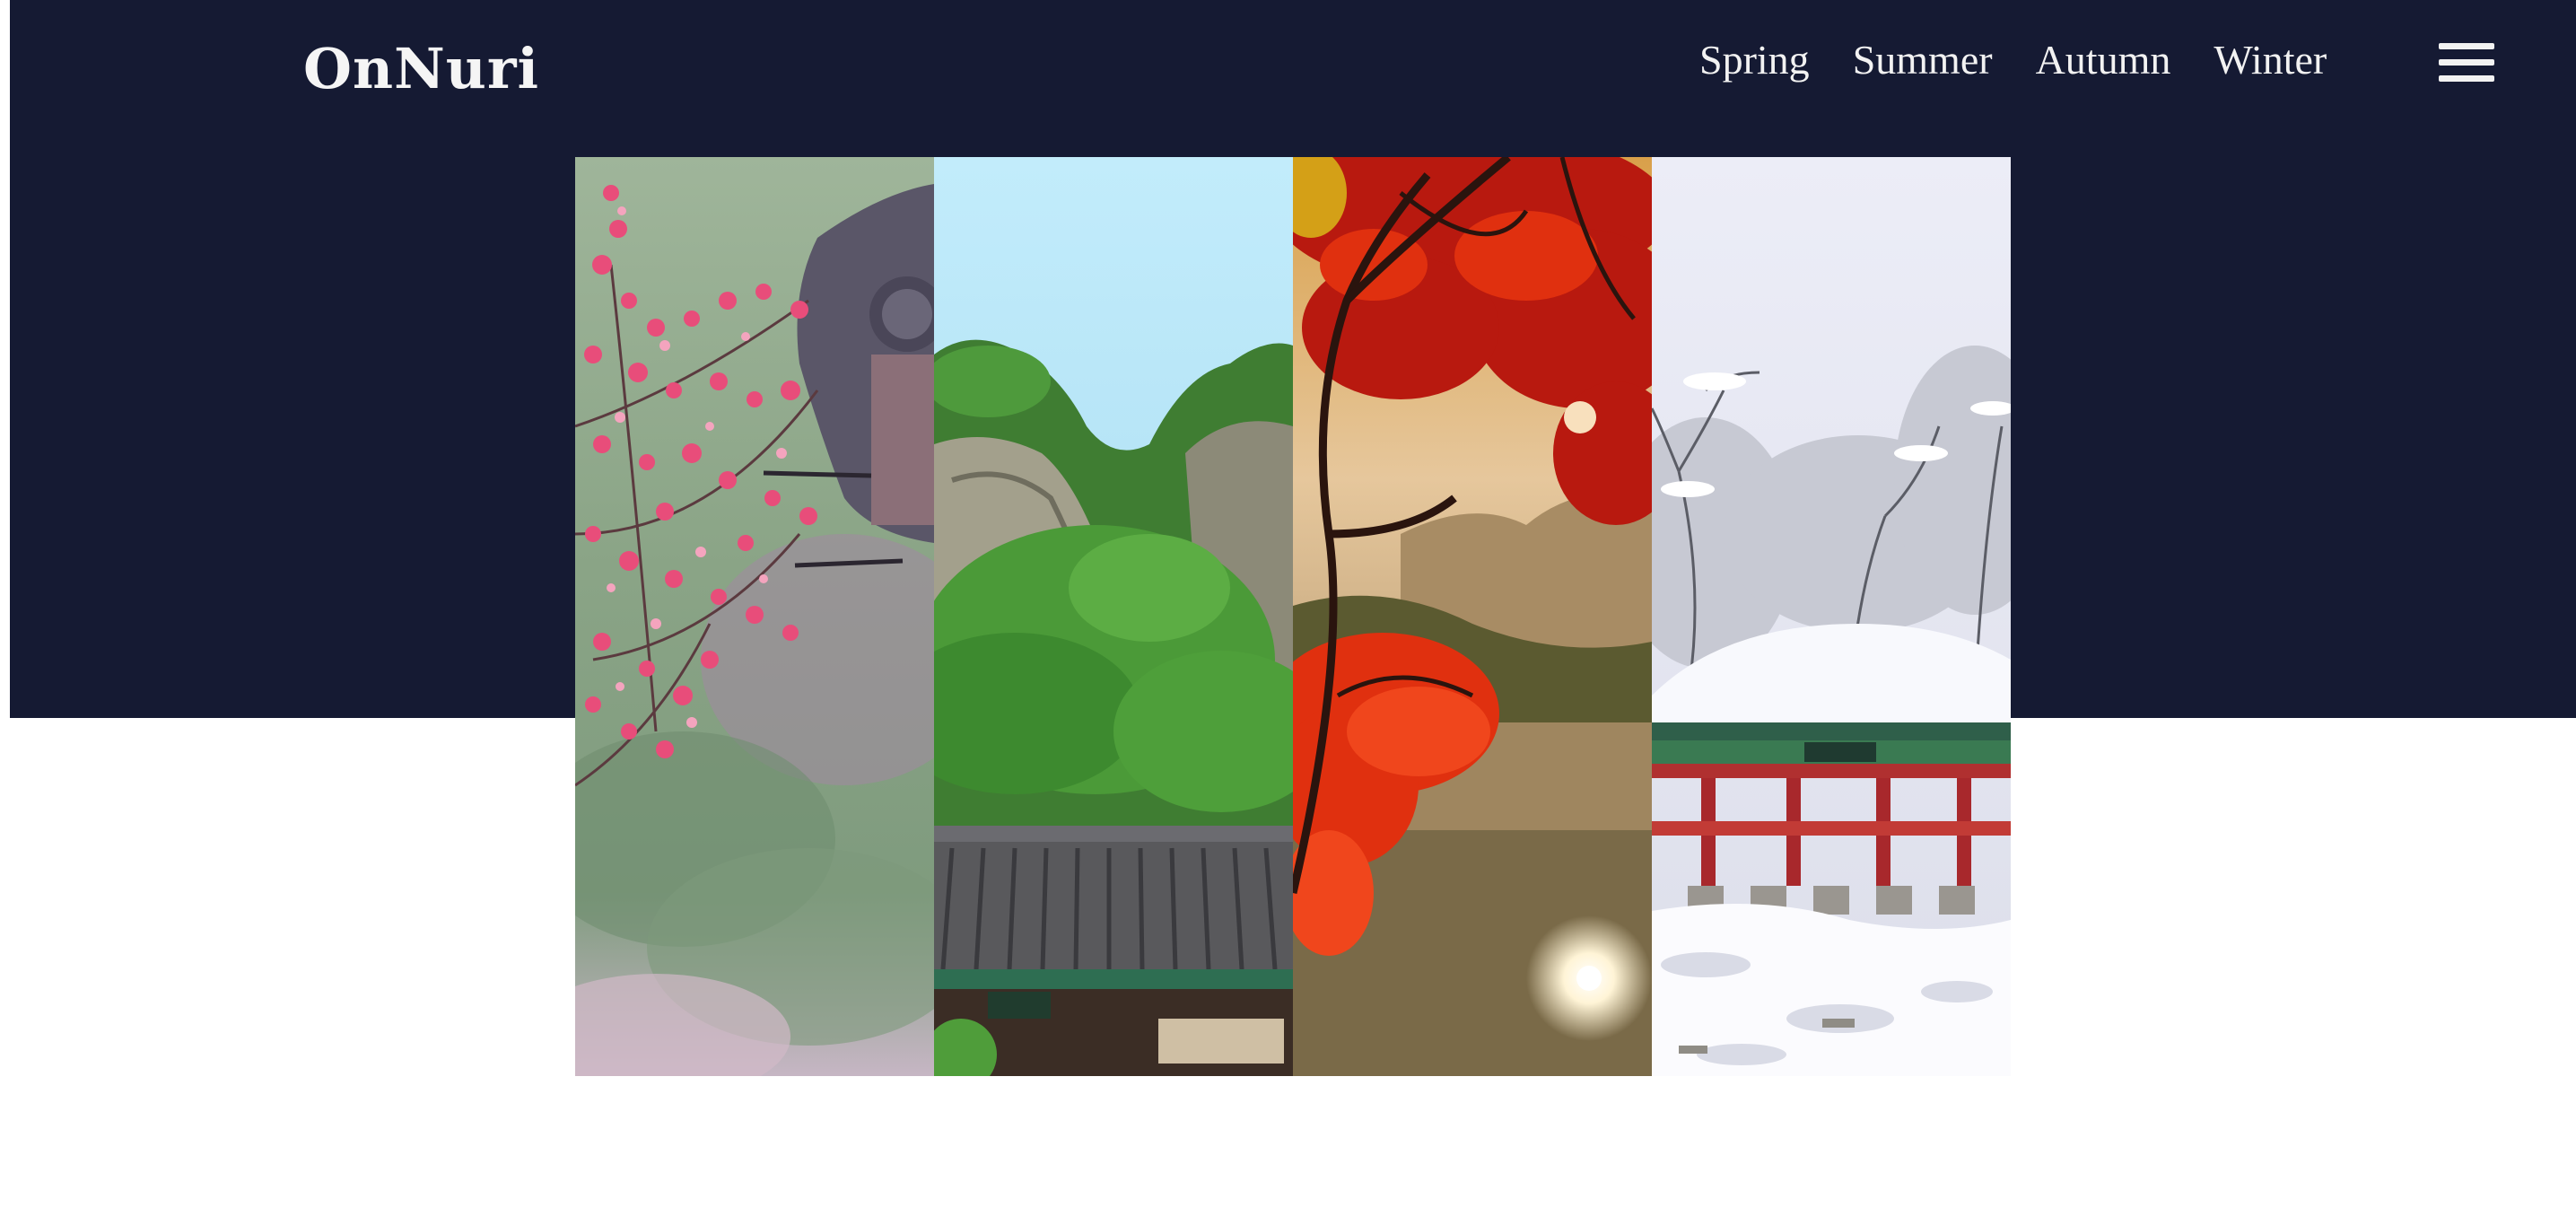 The width and height of the screenshot is (2576, 1208). Describe the element at coordinates (421, 69) in the screenshot. I see `brand-logo: OnNuri` at that location.